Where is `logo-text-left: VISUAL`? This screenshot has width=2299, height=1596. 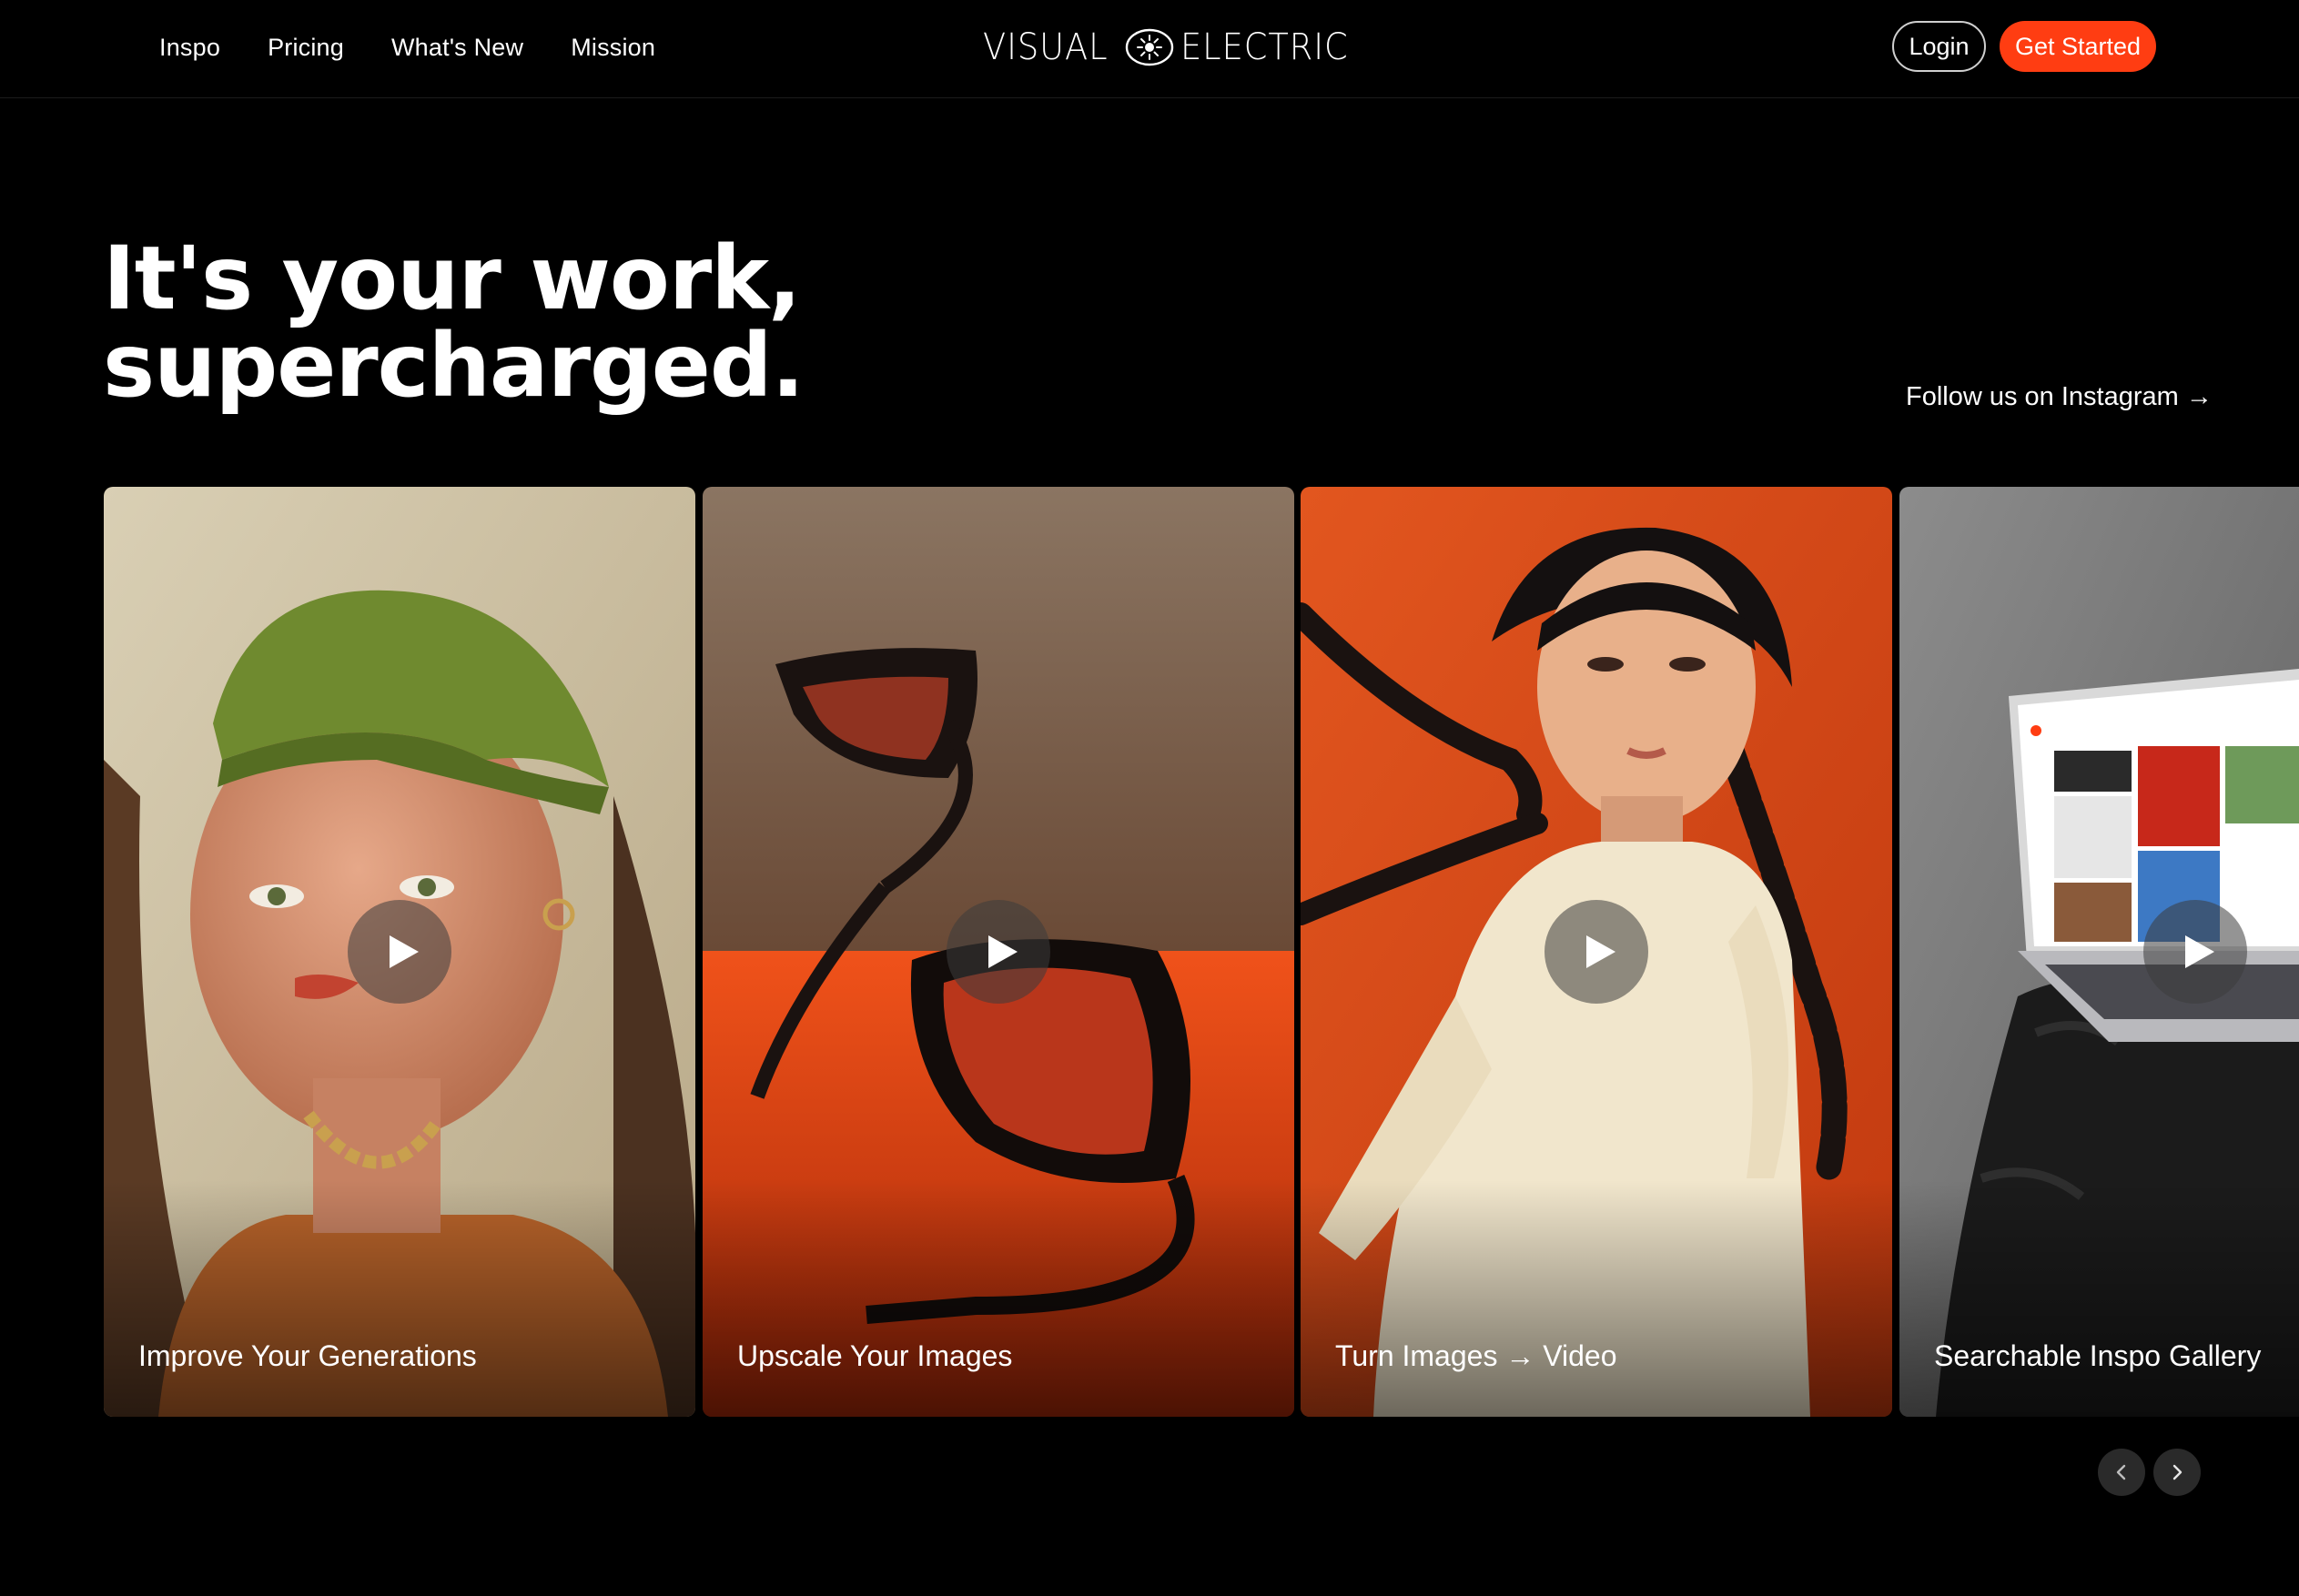
logo-text-left: VISUAL is located at coordinates (1046, 47).